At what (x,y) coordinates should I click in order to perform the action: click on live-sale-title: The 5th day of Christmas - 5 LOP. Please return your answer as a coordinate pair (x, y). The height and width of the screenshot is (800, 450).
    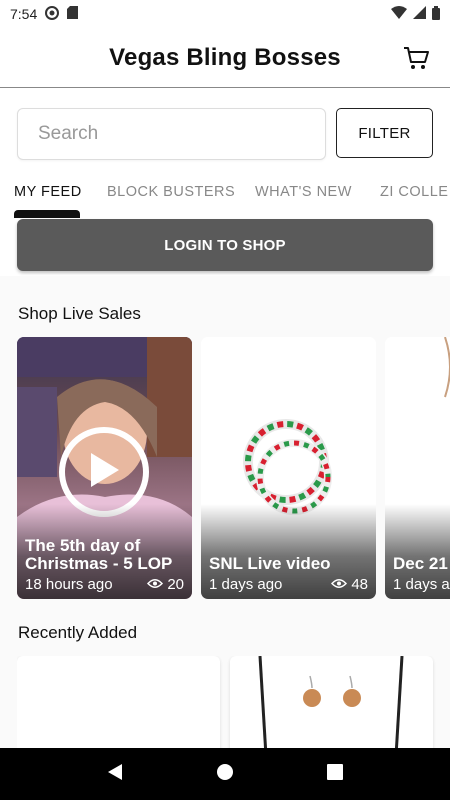
    Looking at the image, I should click on (99, 554).